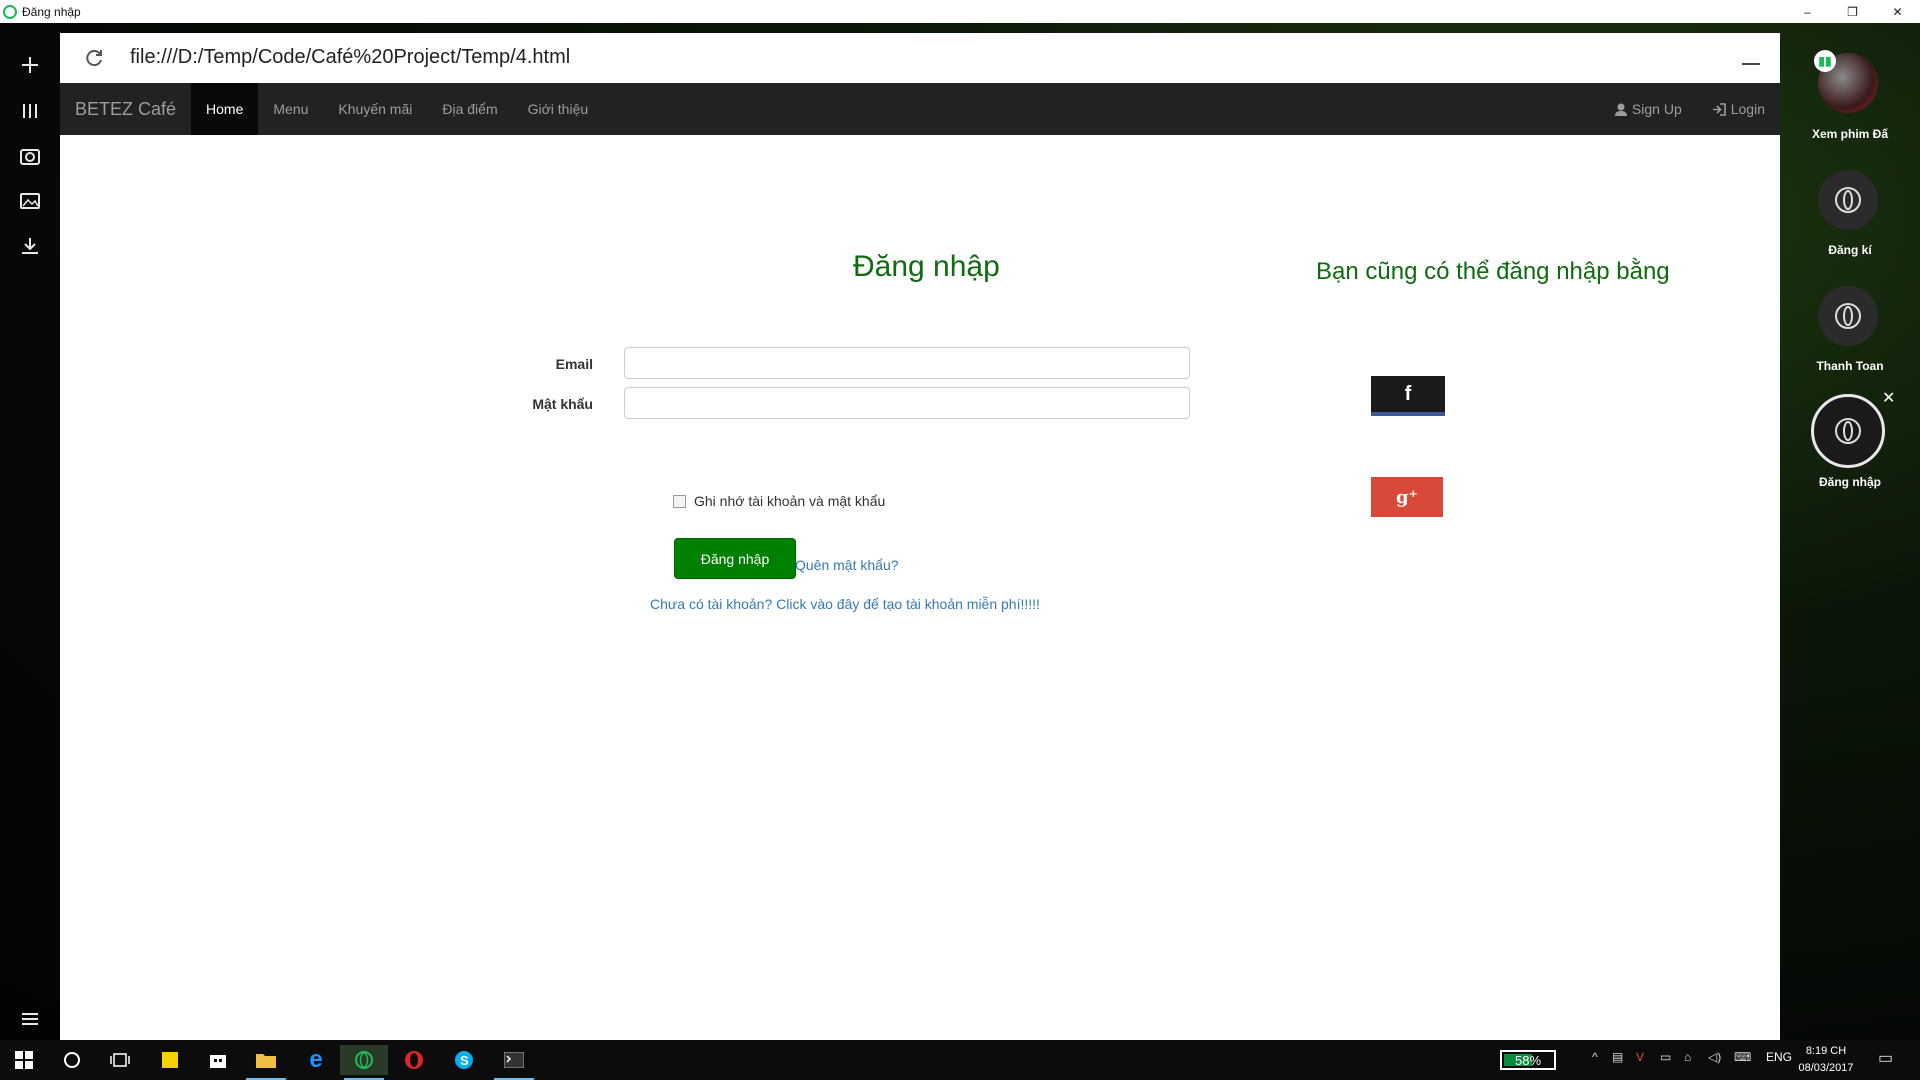 The height and width of the screenshot is (1080, 1920). I want to click on password-label: Mật khẩu, so click(562, 404).